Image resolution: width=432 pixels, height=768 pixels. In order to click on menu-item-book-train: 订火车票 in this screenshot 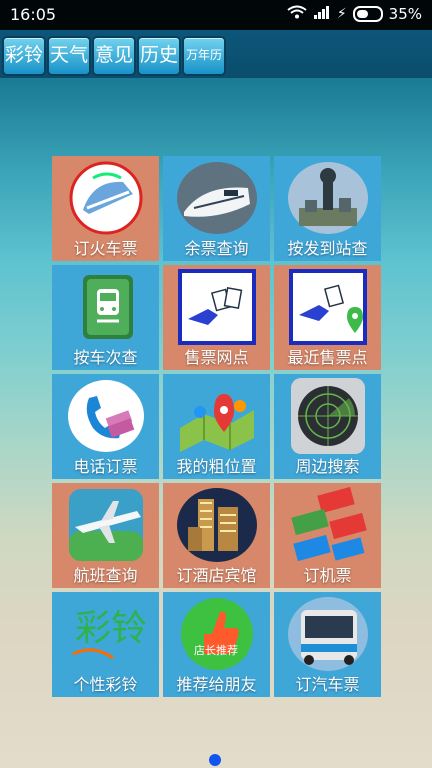, I will do `click(105, 208)`.